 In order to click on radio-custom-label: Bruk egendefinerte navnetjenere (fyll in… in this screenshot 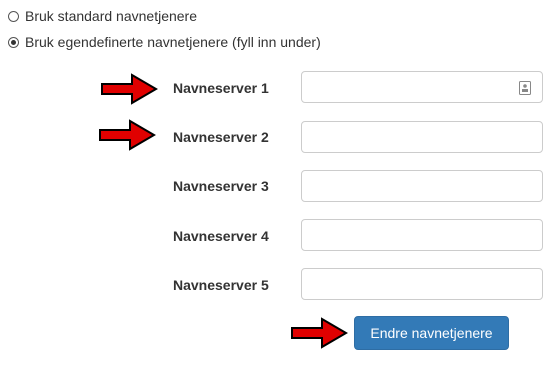, I will do `click(173, 42)`.